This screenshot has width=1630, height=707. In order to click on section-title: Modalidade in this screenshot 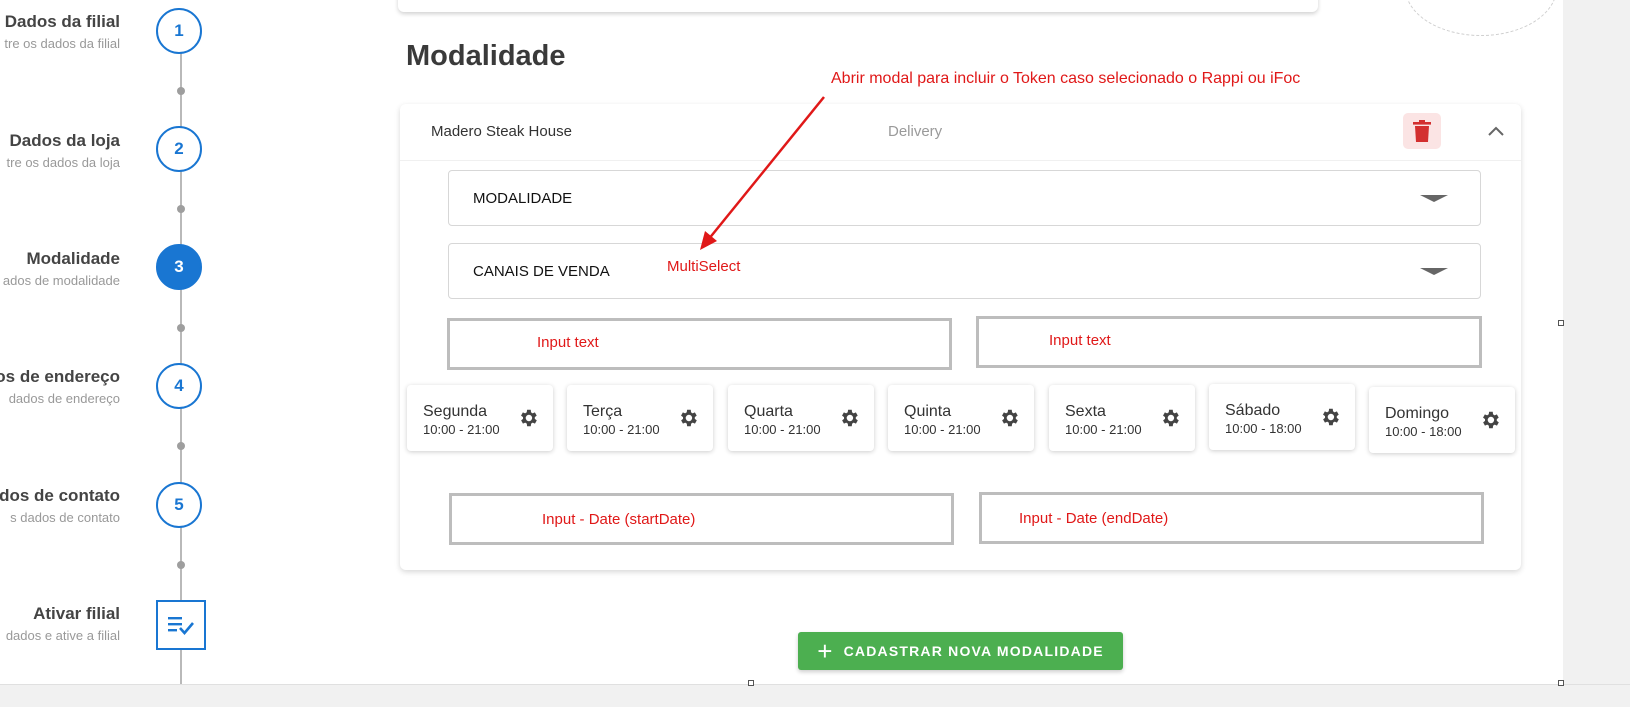, I will do `click(486, 56)`.